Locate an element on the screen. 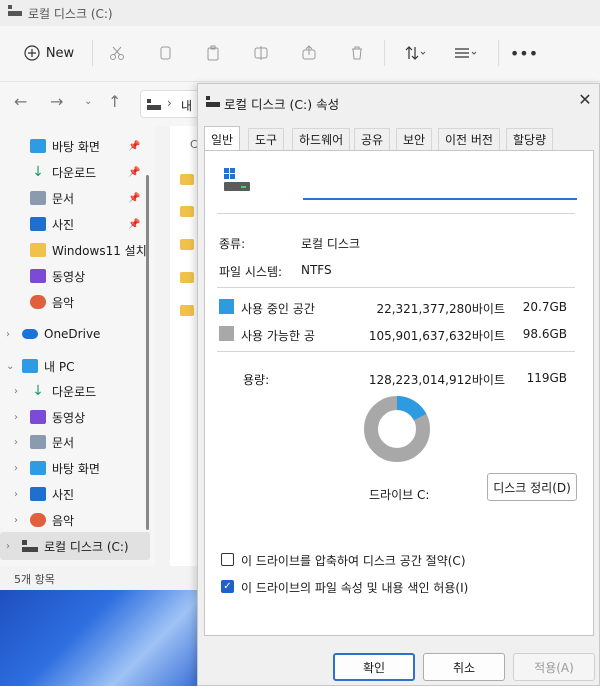 This screenshot has height=686, width=600. new-button: New is located at coordinates (49, 53).